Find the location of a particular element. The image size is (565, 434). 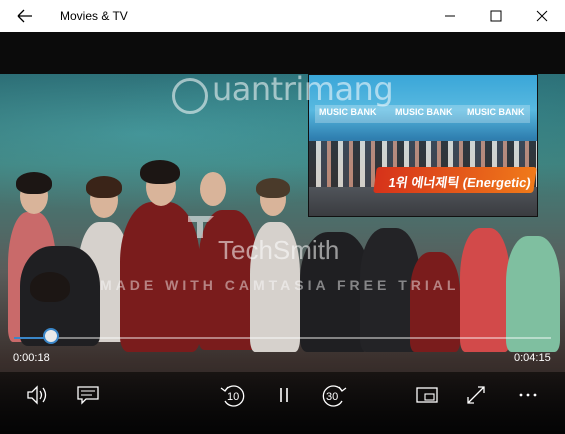

back-arrow-icon is located at coordinates (24, 16).